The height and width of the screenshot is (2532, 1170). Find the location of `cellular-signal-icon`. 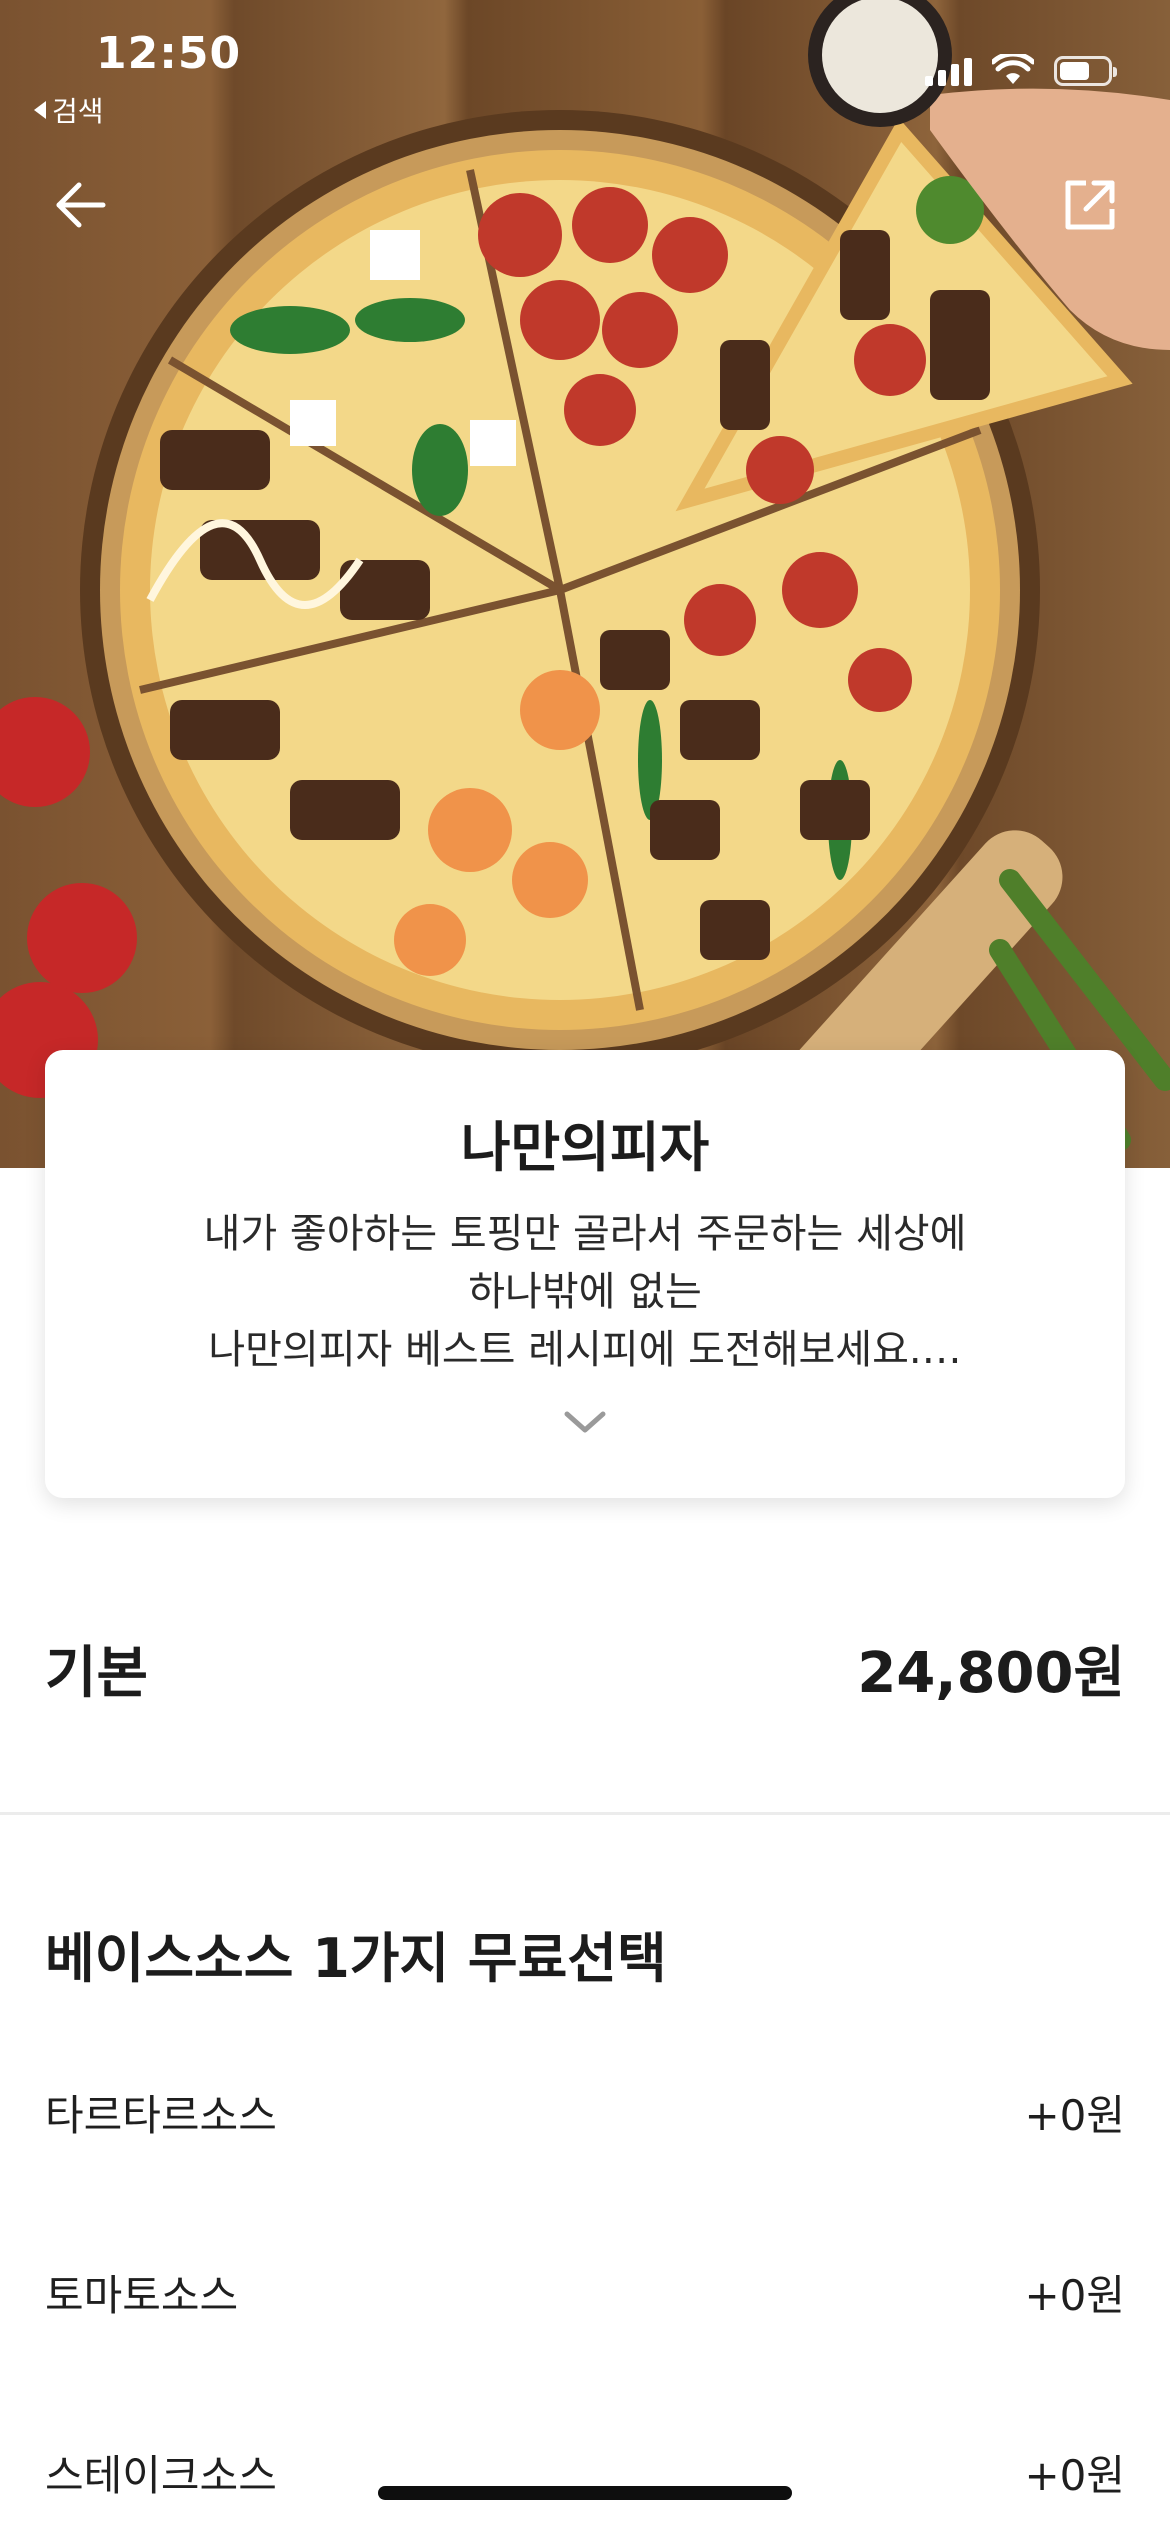

cellular-signal-icon is located at coordinates (948, 71).